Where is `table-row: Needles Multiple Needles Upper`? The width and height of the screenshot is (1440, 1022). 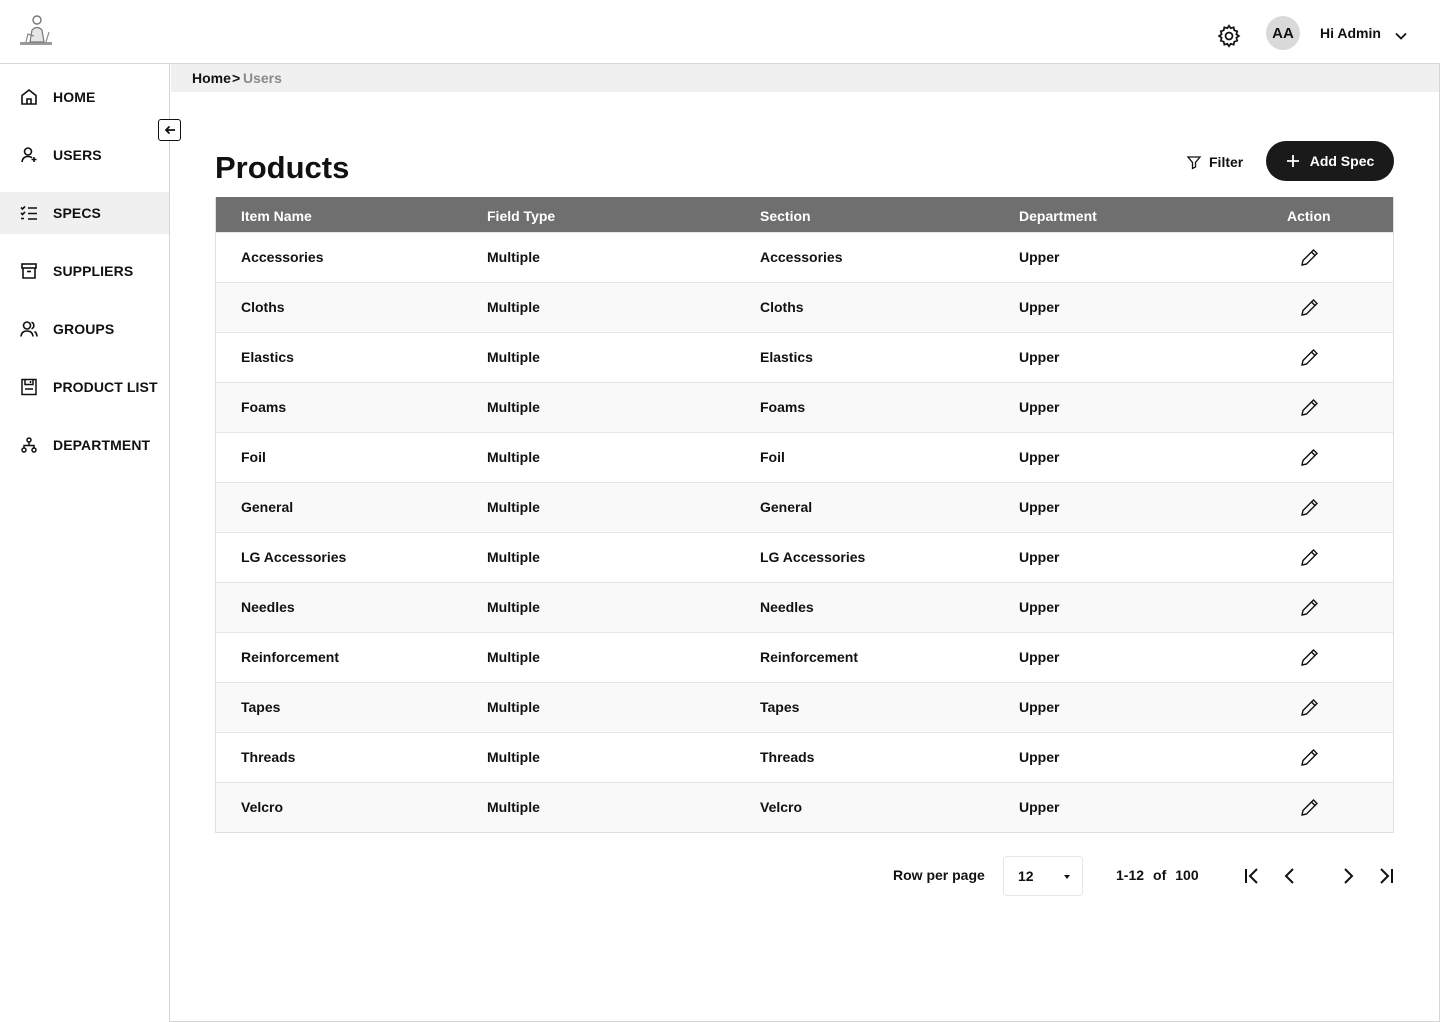 table-row: Needles Multiple Needles Upper is located at coordinates (804, 607).